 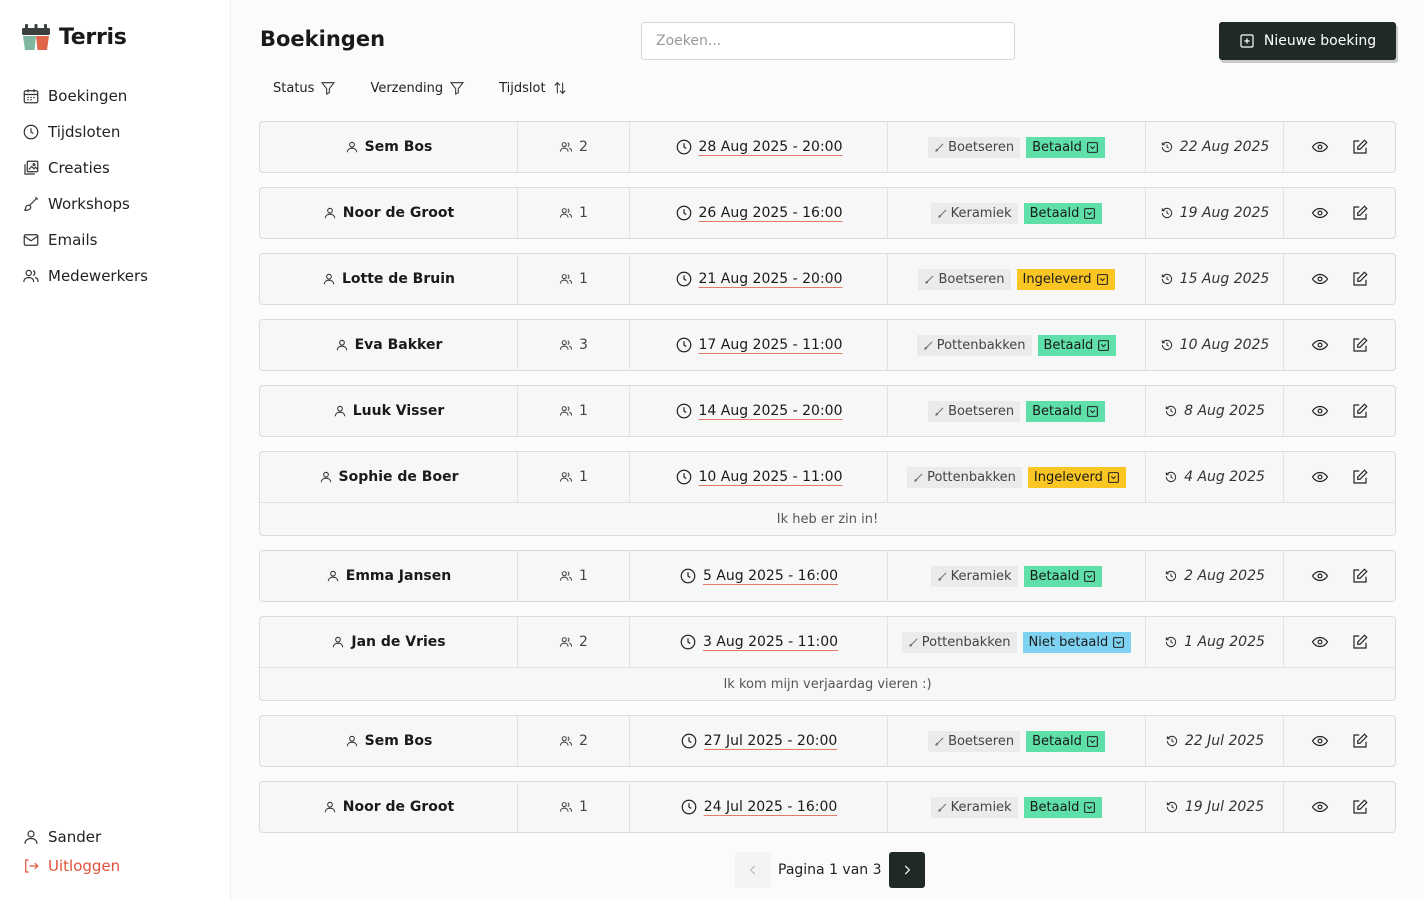 What do you see at coordinates (771, 345) in the screenshot?
I see `timeslot-link: 17 Aug 2025 - 11:00` at bounding box center [771, 345].